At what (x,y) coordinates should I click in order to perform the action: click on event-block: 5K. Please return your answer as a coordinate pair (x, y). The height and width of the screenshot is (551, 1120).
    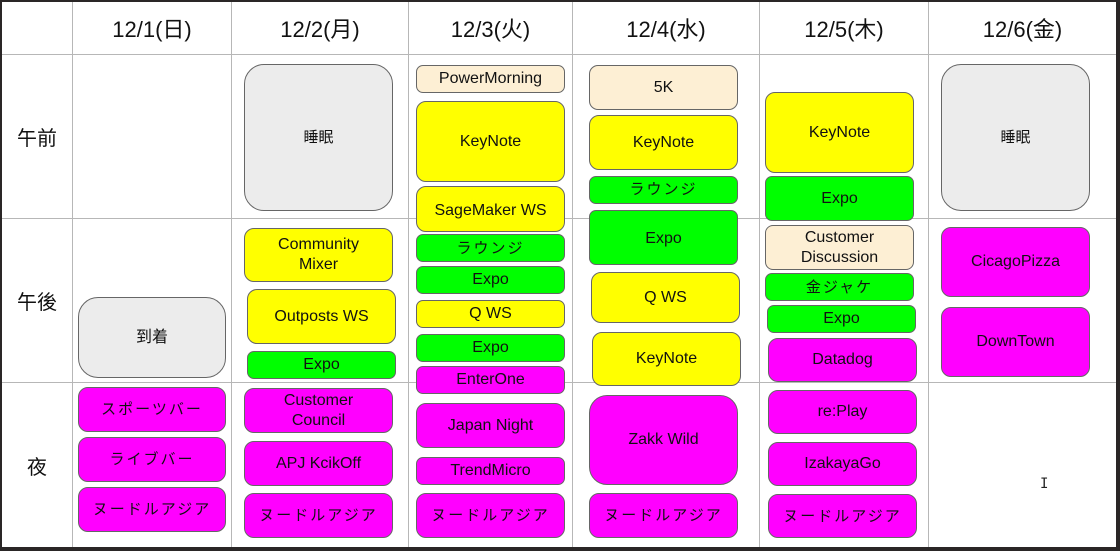
    Looking at the image, I should click on (663, 87).